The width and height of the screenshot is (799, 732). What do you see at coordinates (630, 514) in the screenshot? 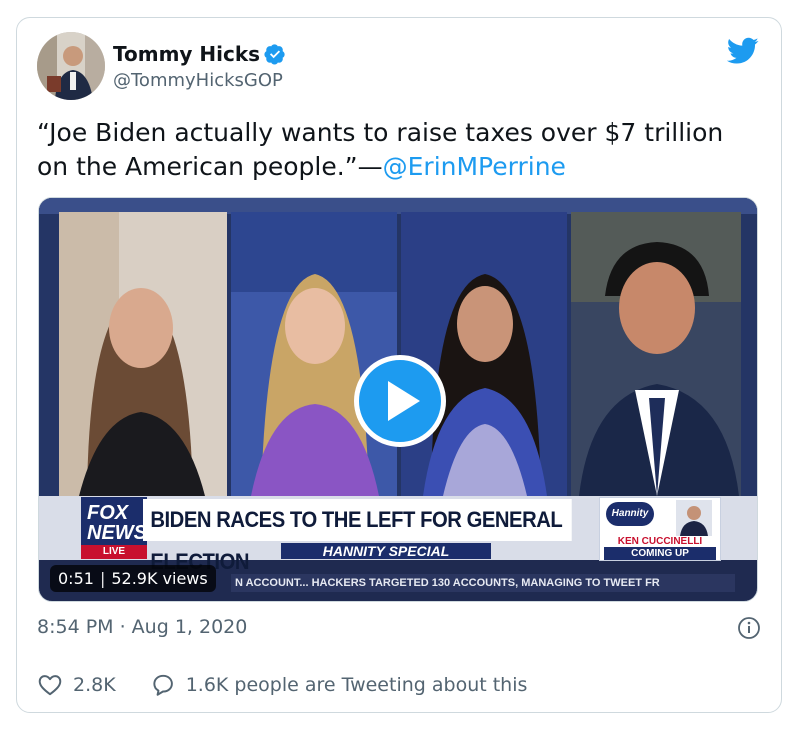
I see `promo-badge: Hannity` at bounding box center [630, 514].